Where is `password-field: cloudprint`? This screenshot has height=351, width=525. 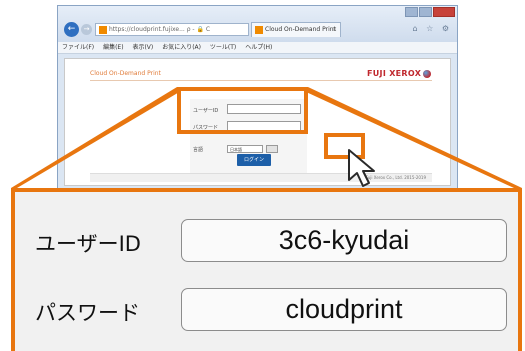 password-field: cloudprint is located at coordinates (344, 309).